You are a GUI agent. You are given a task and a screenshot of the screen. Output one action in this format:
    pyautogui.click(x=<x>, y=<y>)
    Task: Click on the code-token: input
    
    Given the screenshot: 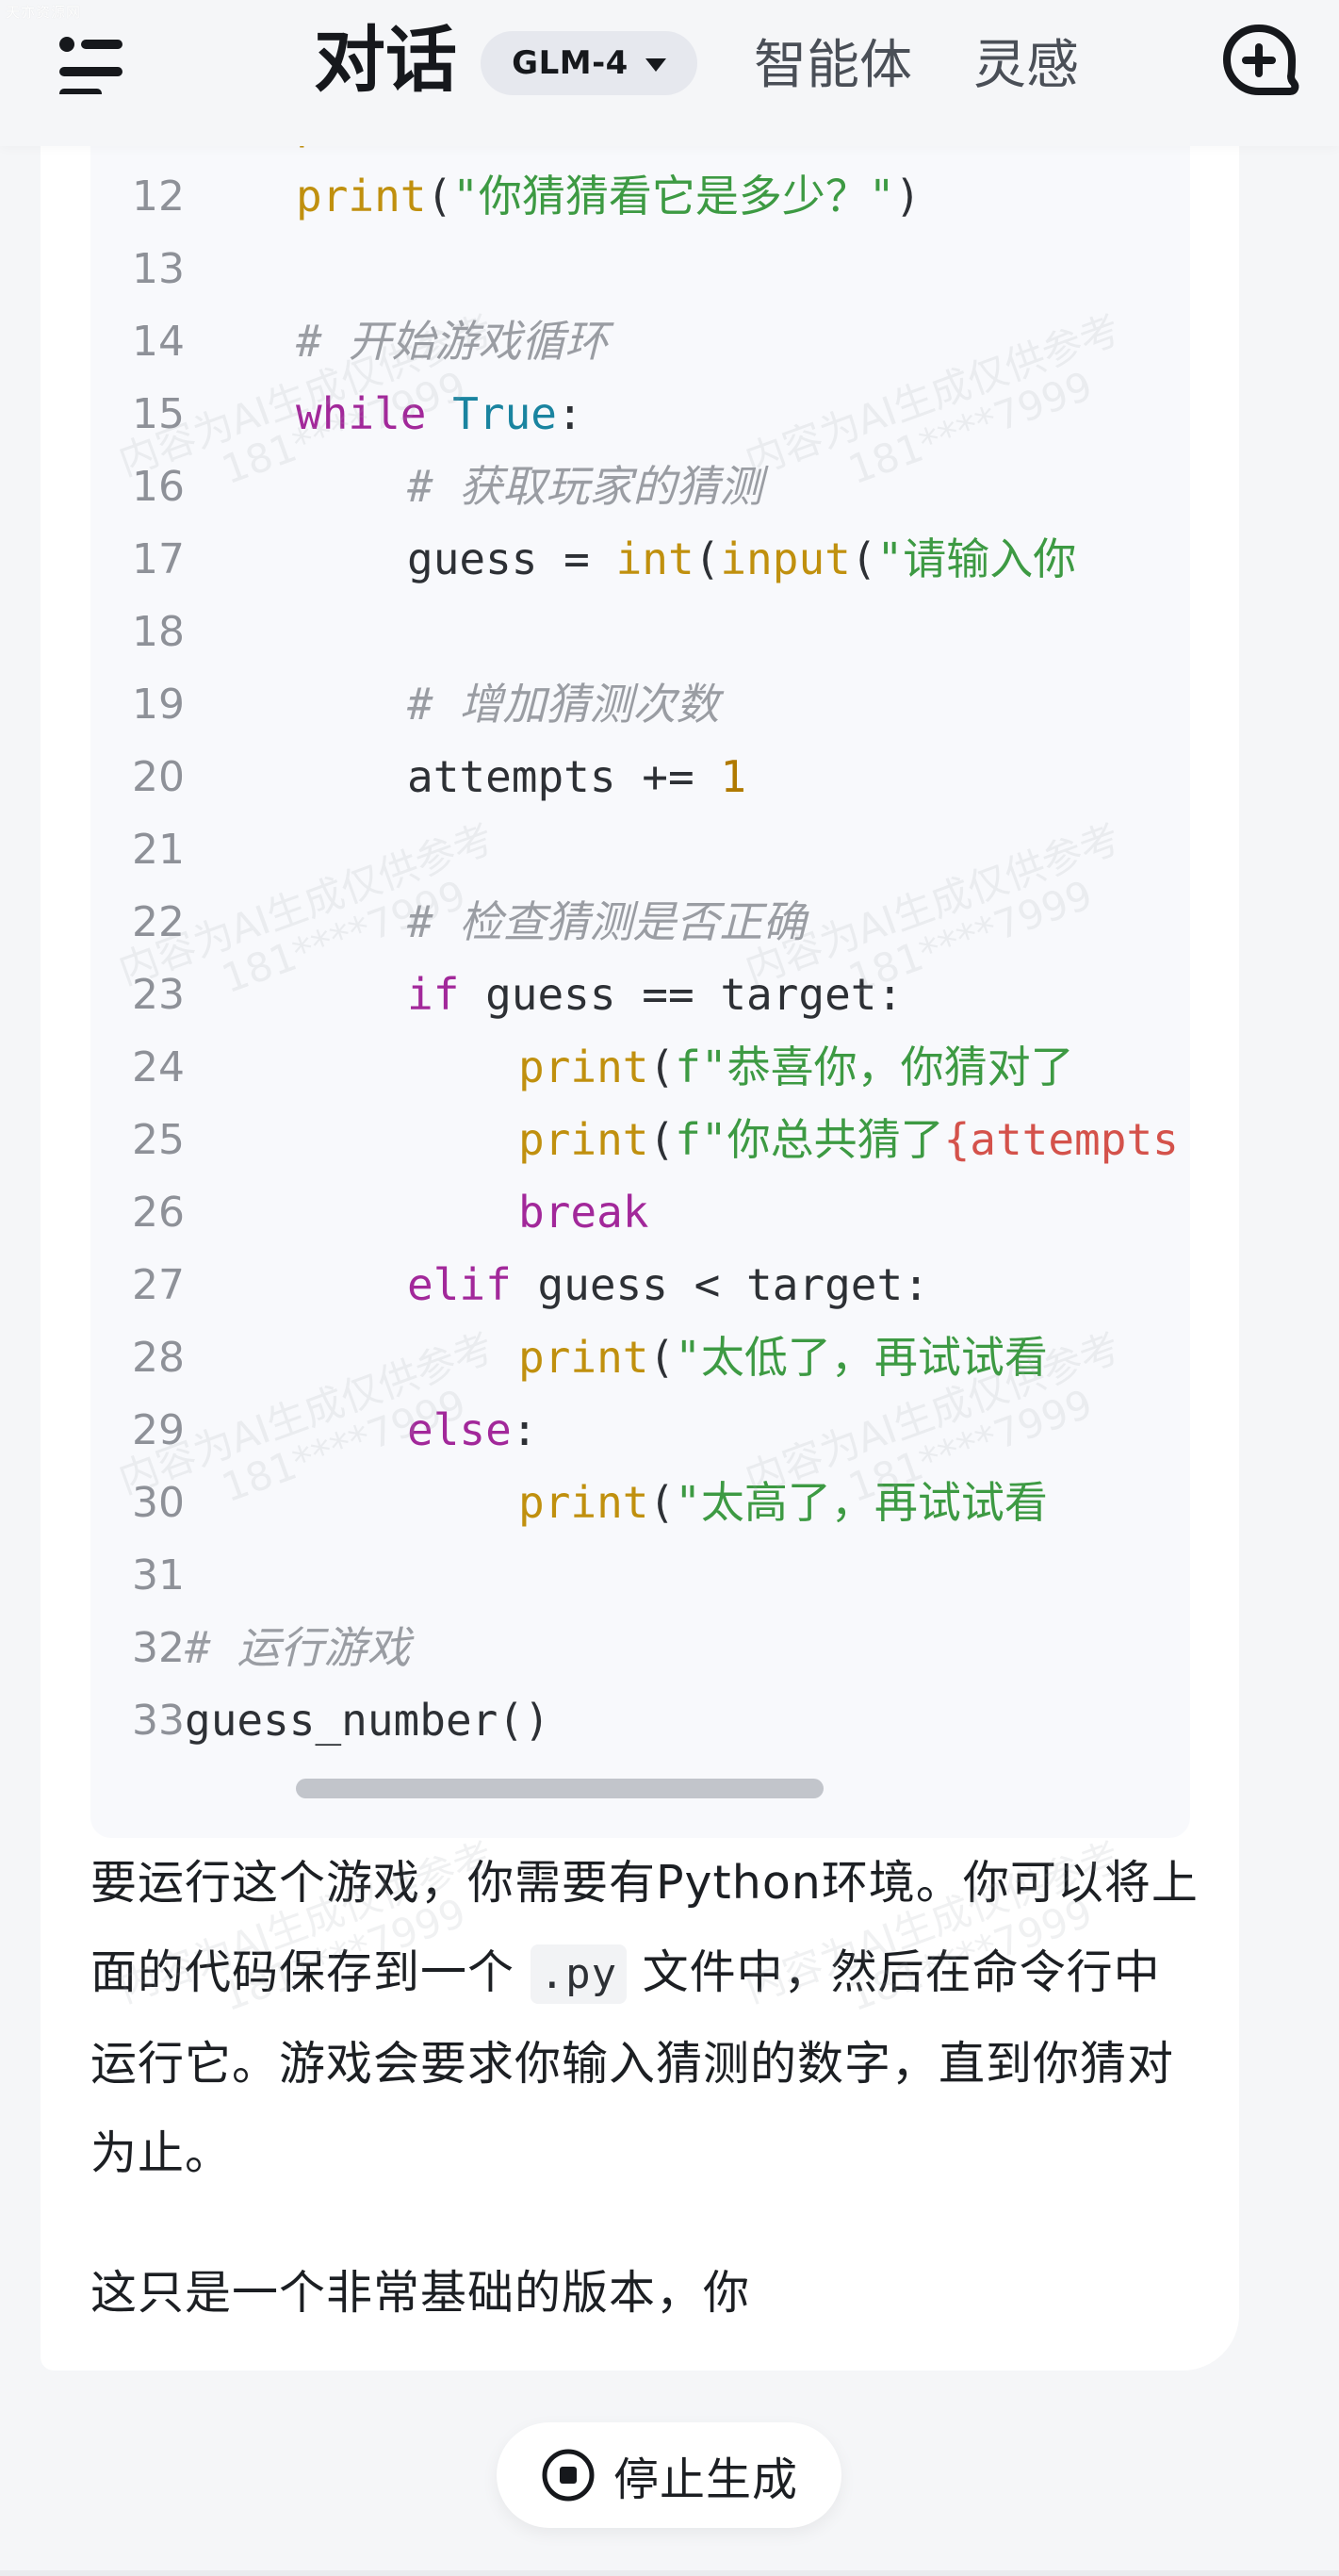 What is the action you would take?
    pyautogui.click(x=786, y=558)
    